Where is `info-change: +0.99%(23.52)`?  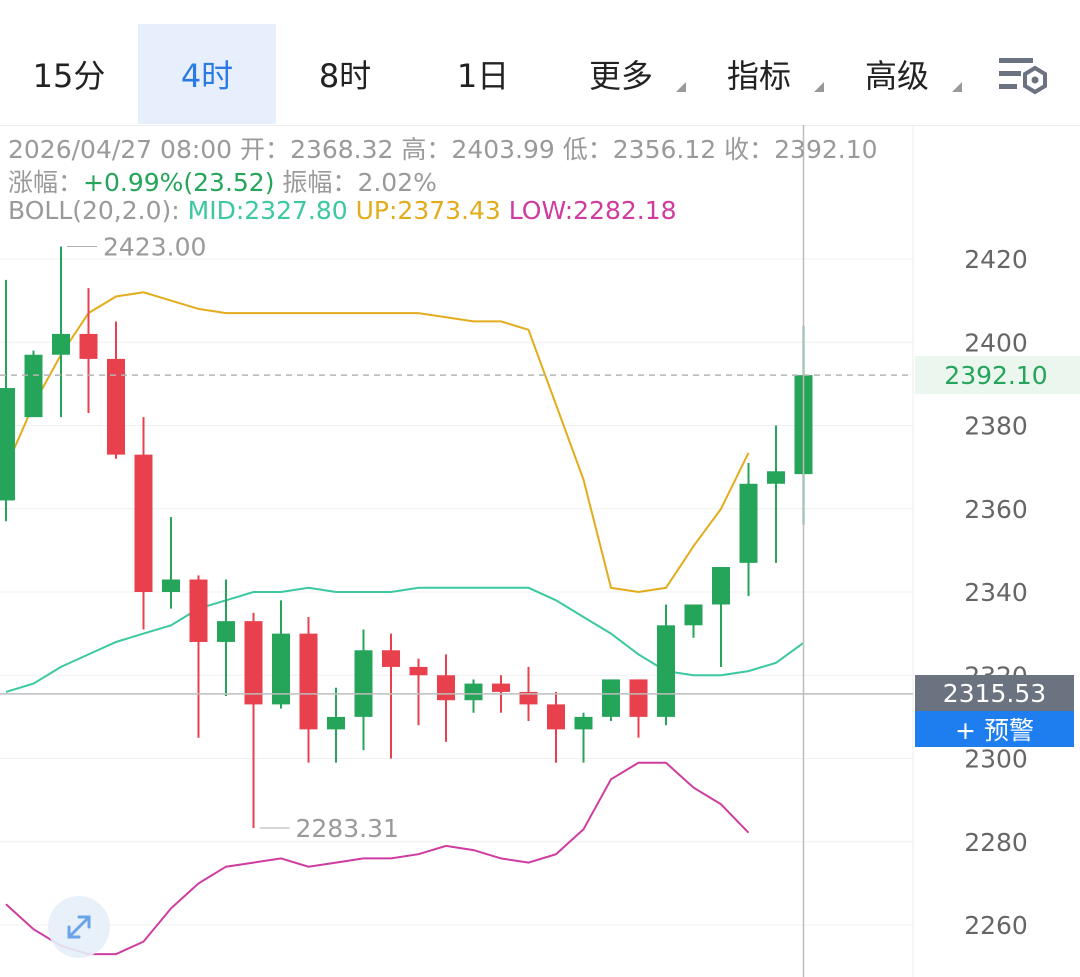 info-change: +0.99%(23.52) is located at coordinates (179, 182).